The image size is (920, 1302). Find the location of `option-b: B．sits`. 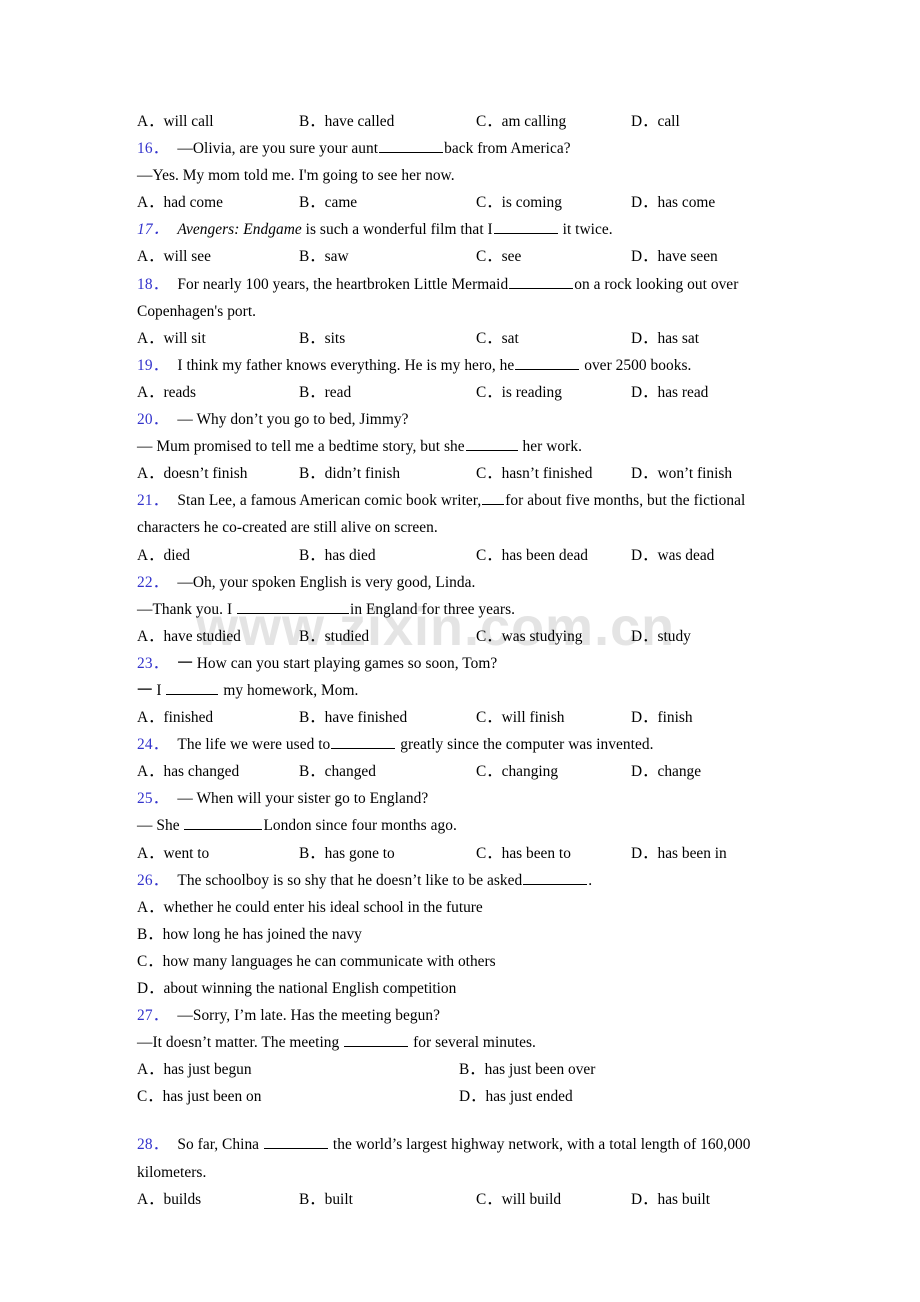

option-b: B．sits is located at coordinates (387, 338).